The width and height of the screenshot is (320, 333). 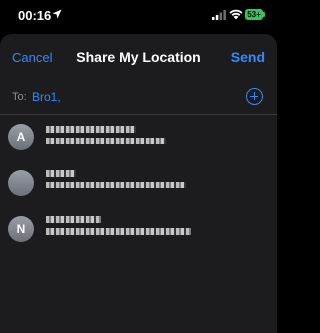 I want to click on send-button: Send, so click(x=248, y=57).